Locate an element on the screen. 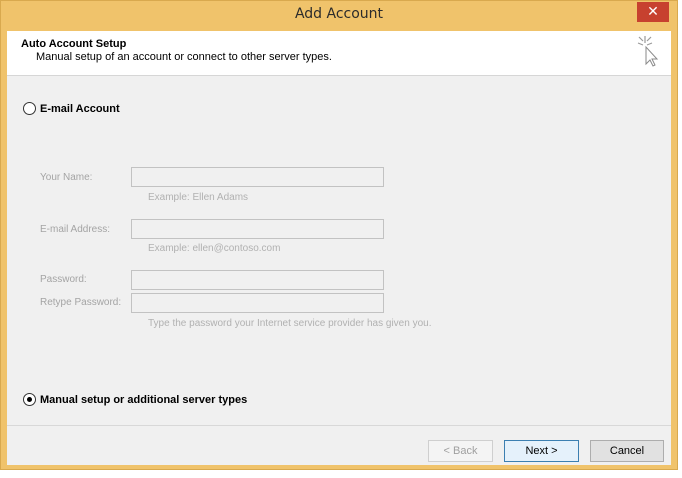  close-button: ✕ is located at coordinates (653, 12).